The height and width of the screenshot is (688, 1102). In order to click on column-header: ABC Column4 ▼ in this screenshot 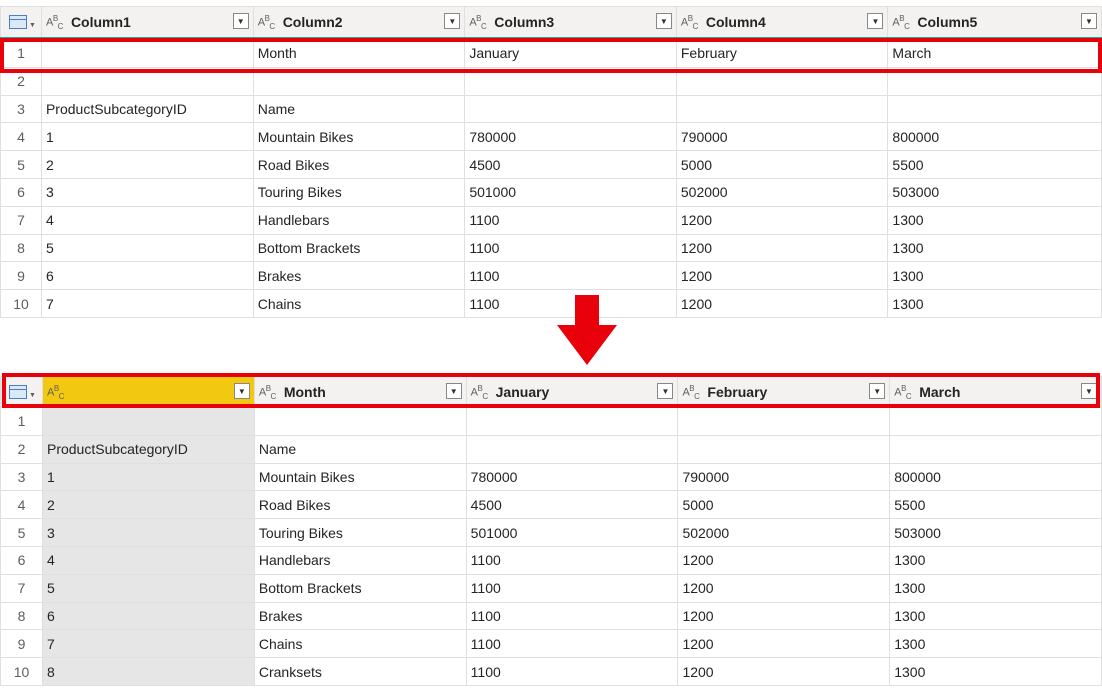, I will do `click(782, 23)`.